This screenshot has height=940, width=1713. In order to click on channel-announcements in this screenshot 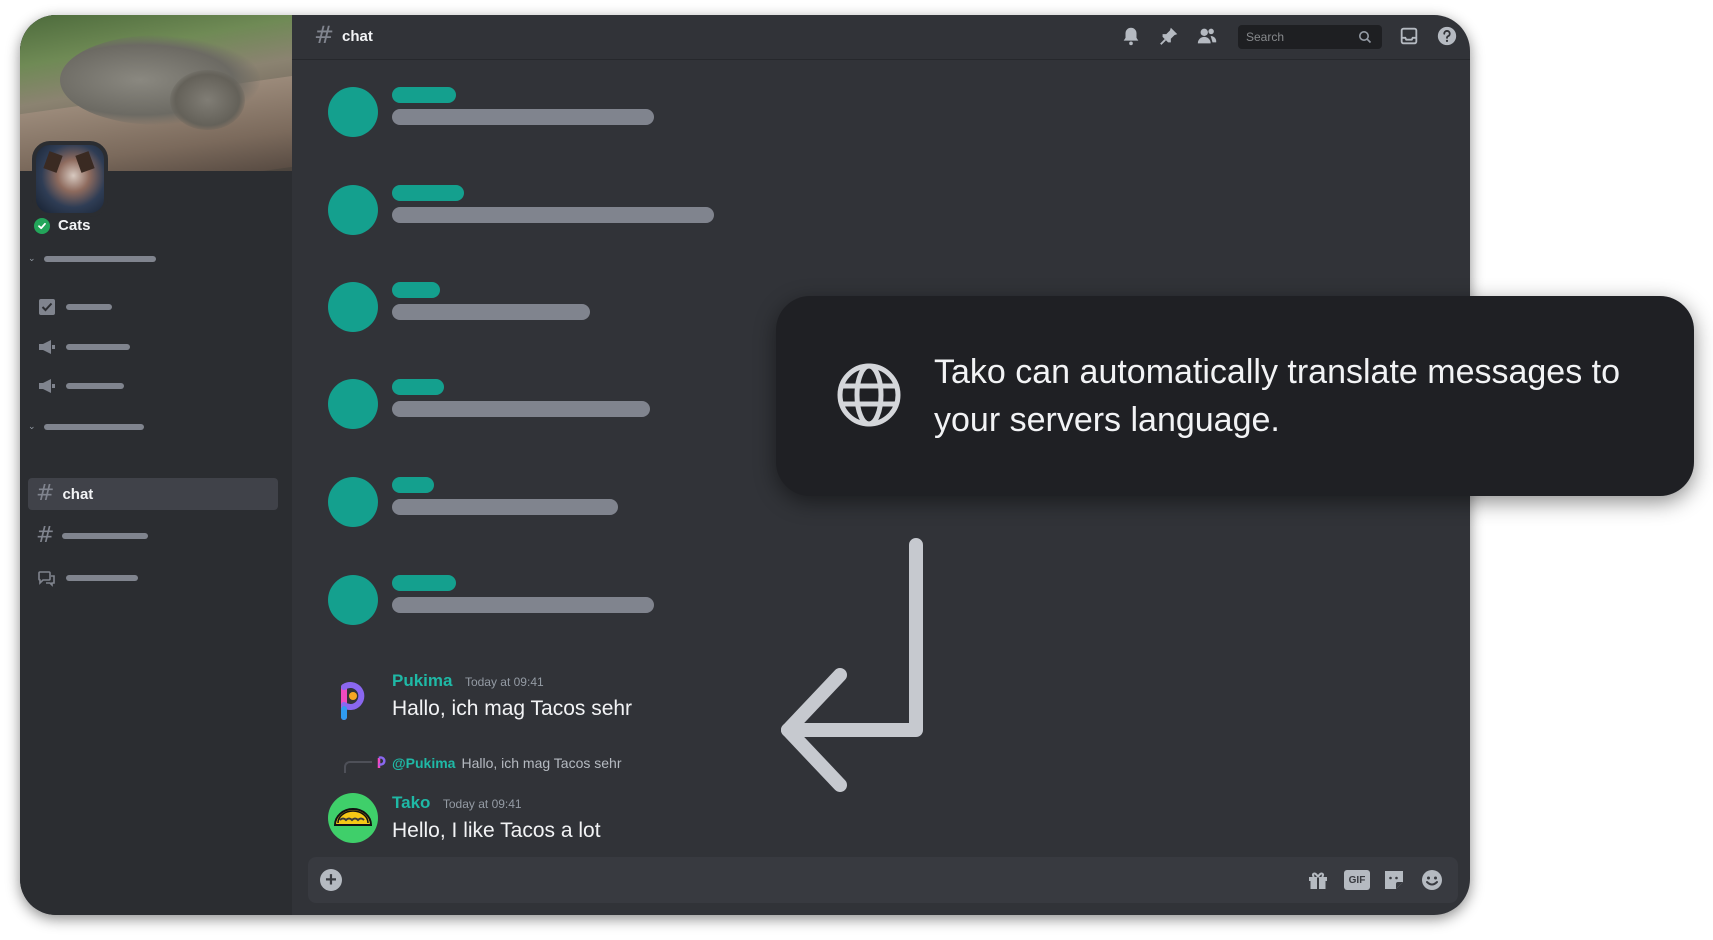, I will do `click(83, 347)`.